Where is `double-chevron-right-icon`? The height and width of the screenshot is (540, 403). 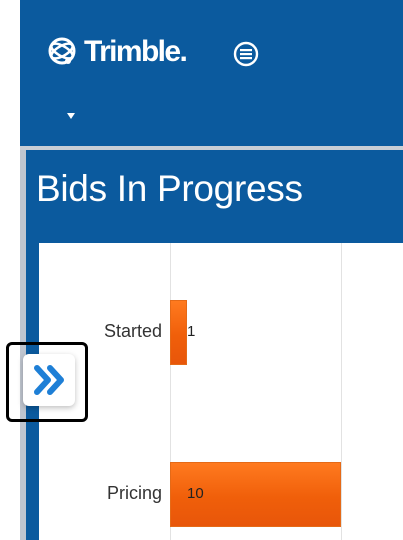
double-chevron-right-icon is located at coordinates (49, 380).